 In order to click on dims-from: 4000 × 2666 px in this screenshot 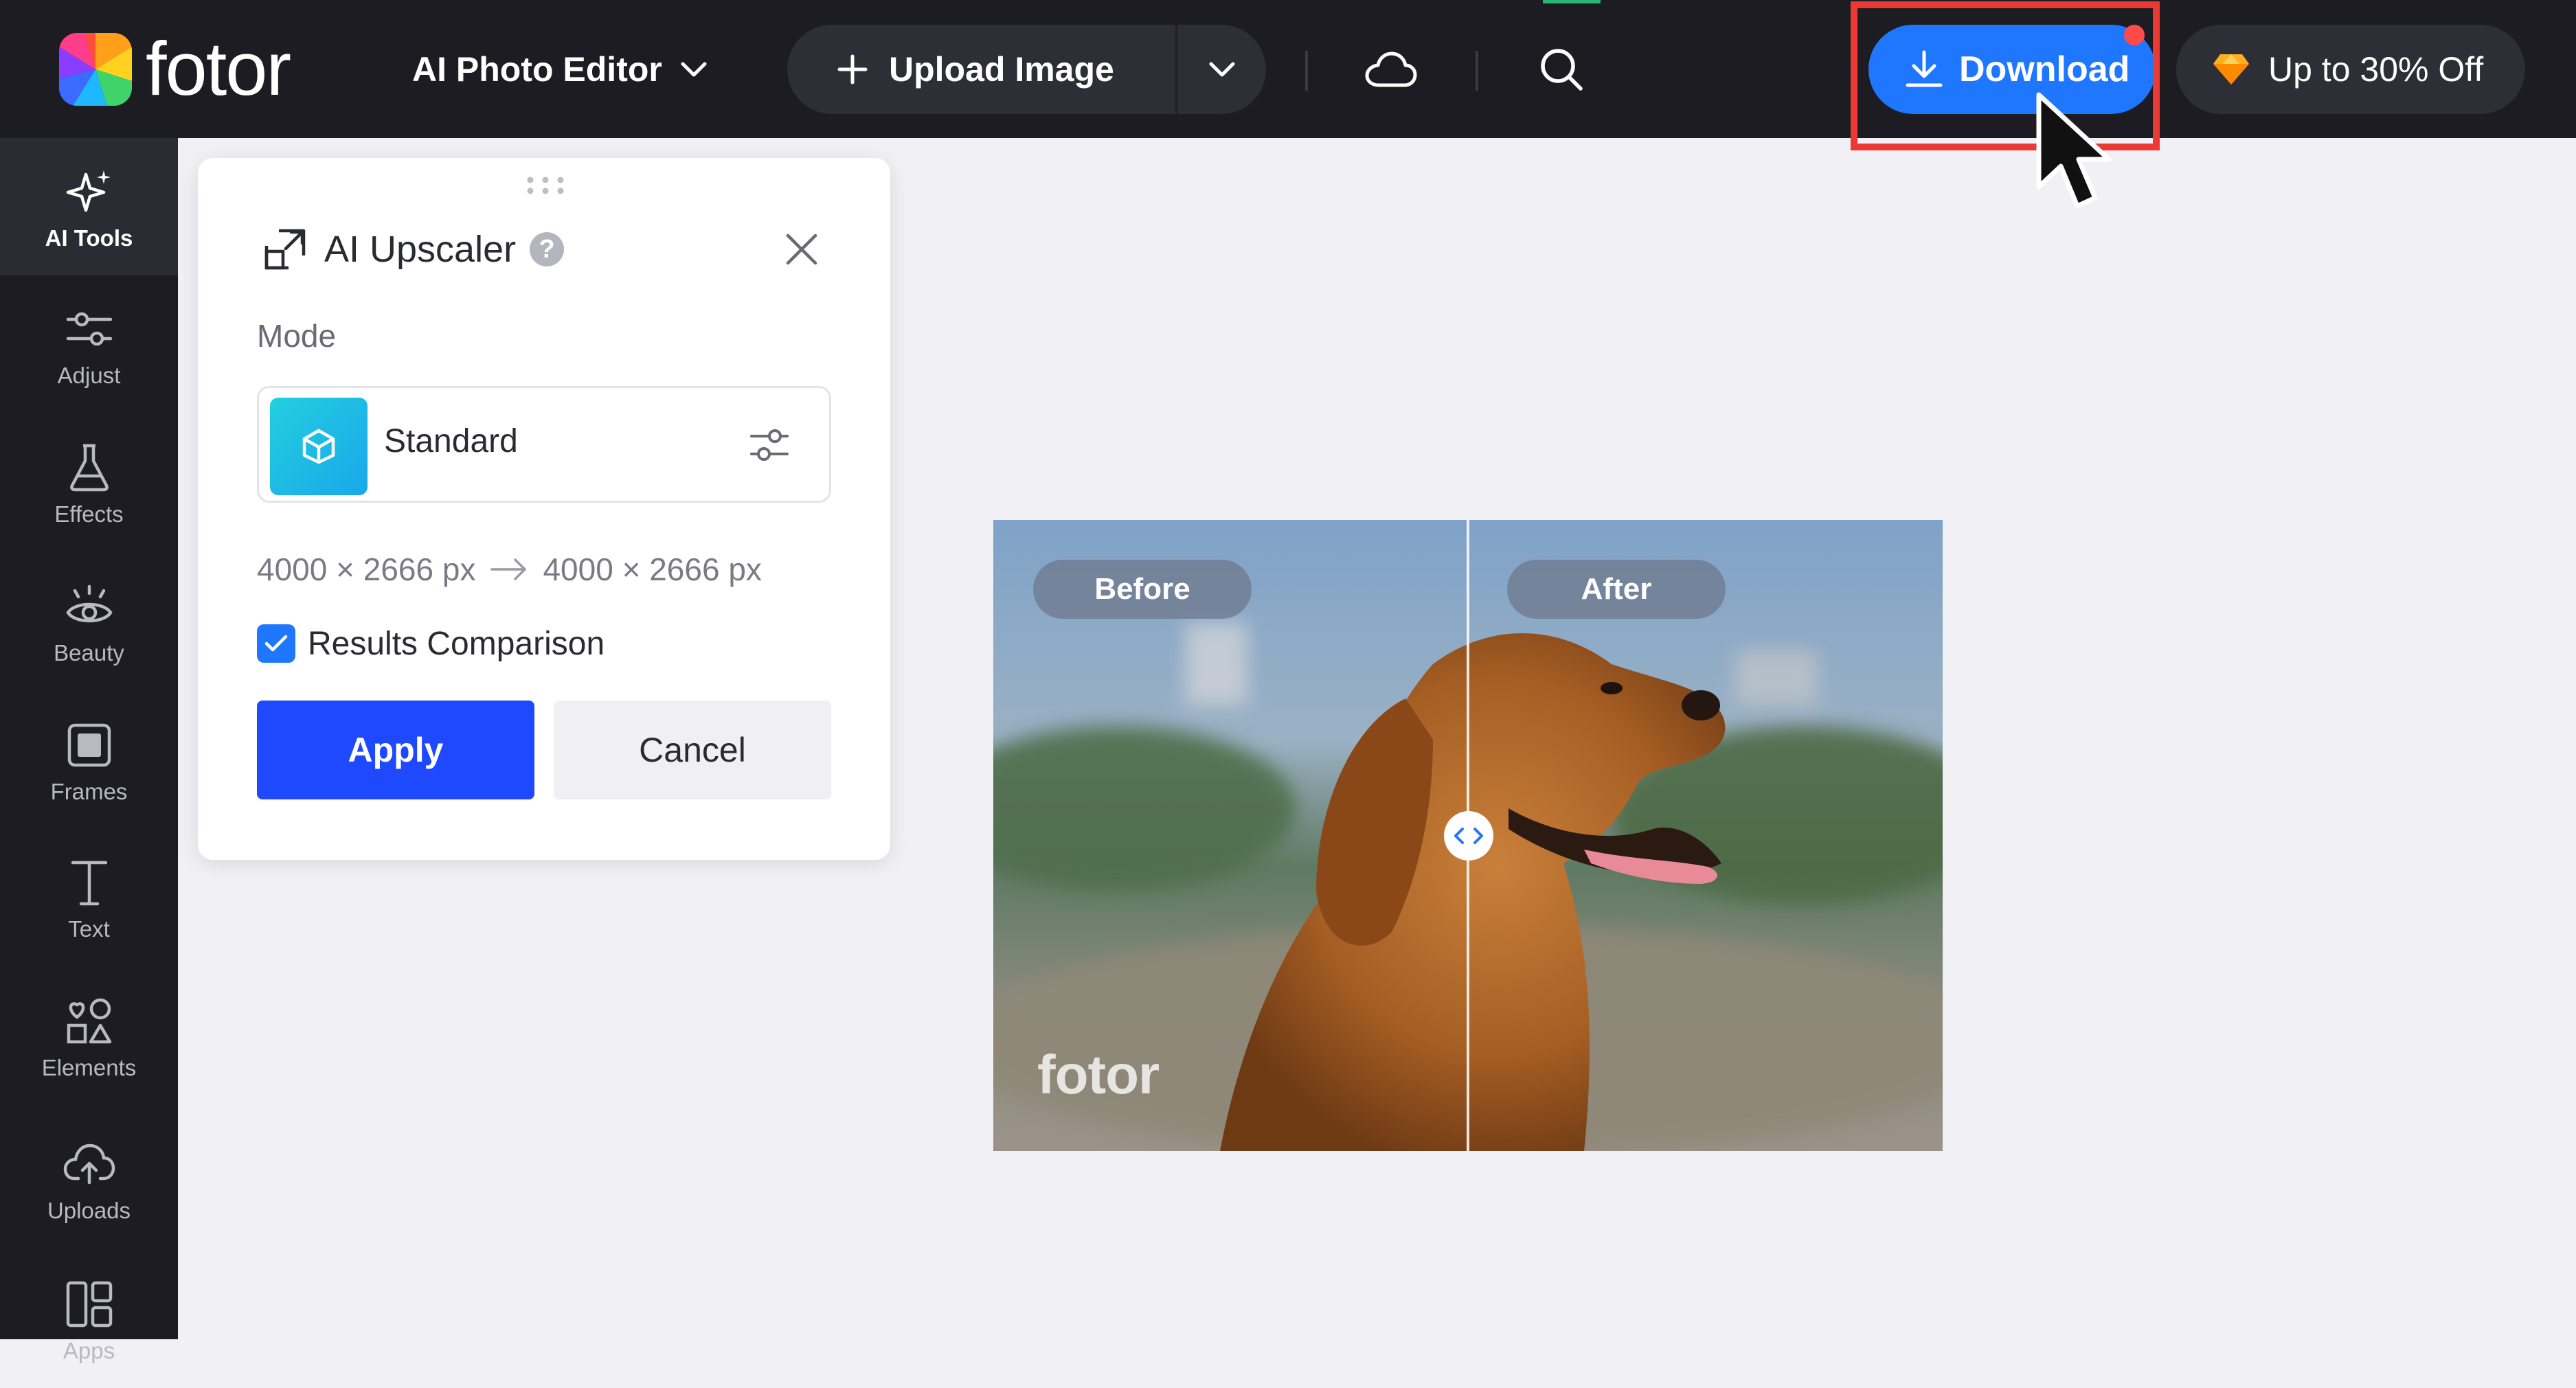, I will do `click(366, 569)`.